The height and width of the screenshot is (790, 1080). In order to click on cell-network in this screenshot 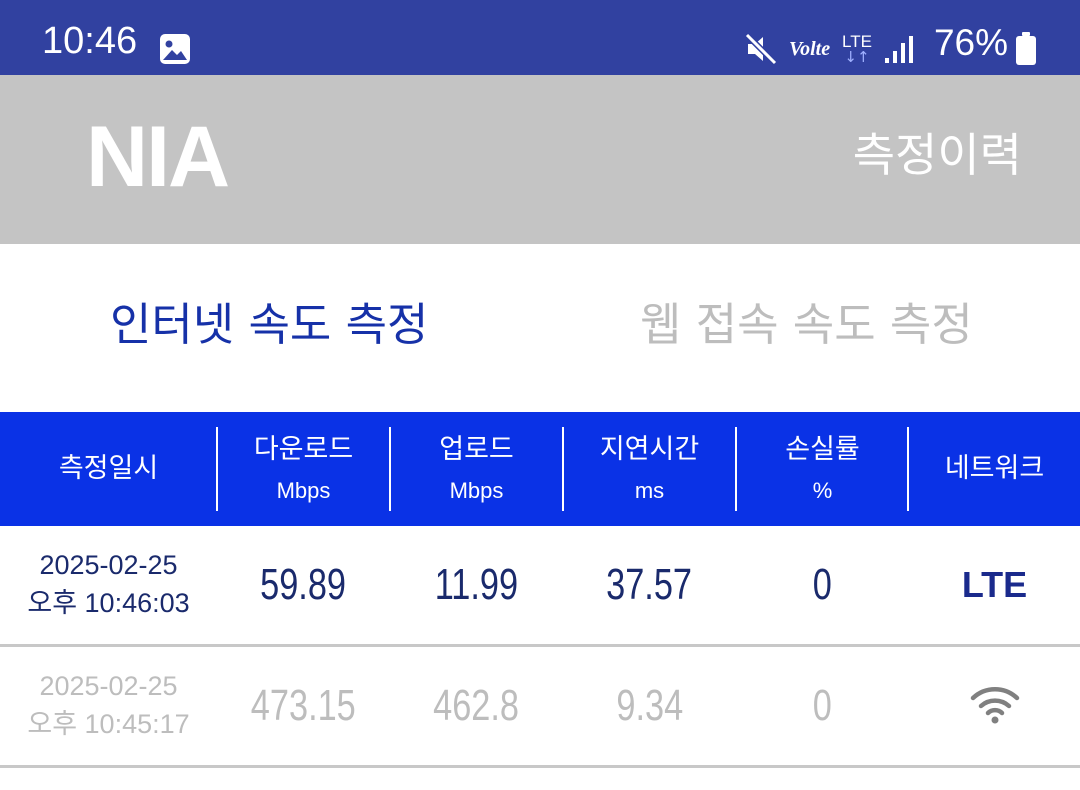, I will do `click(994, 706)`.